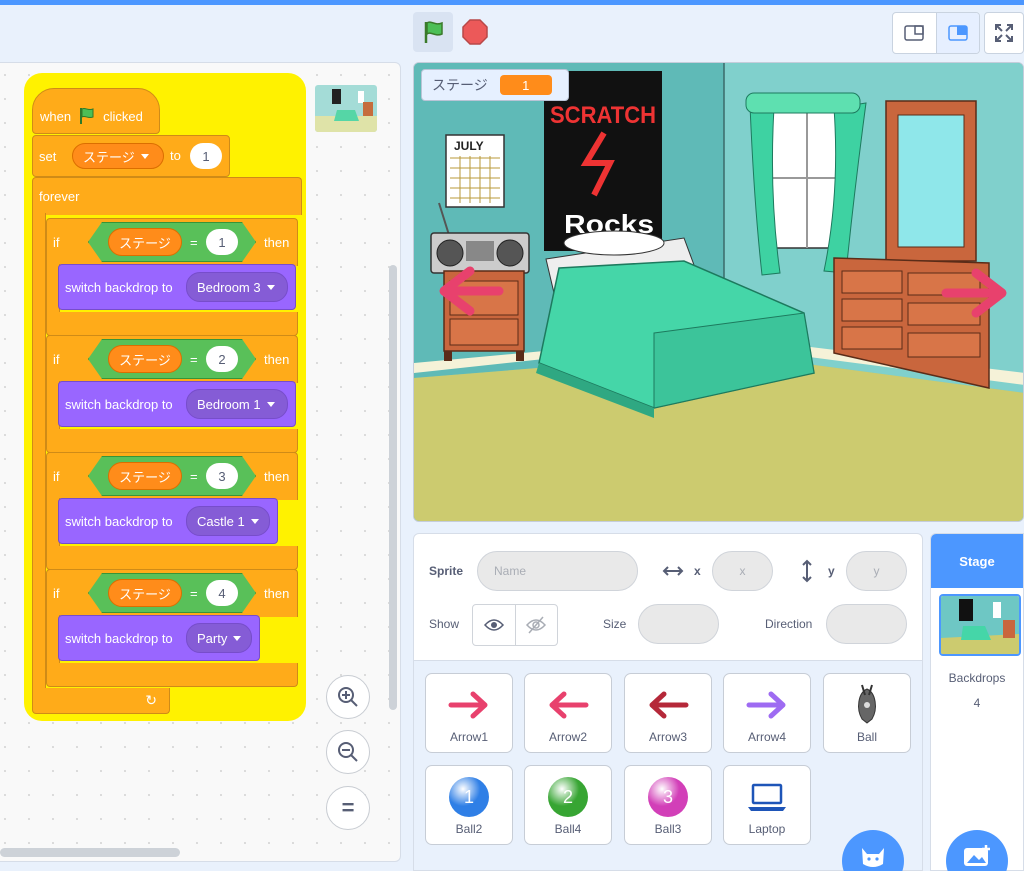  I want to click on sprite-thumbnail-mini, so click(346, 108).